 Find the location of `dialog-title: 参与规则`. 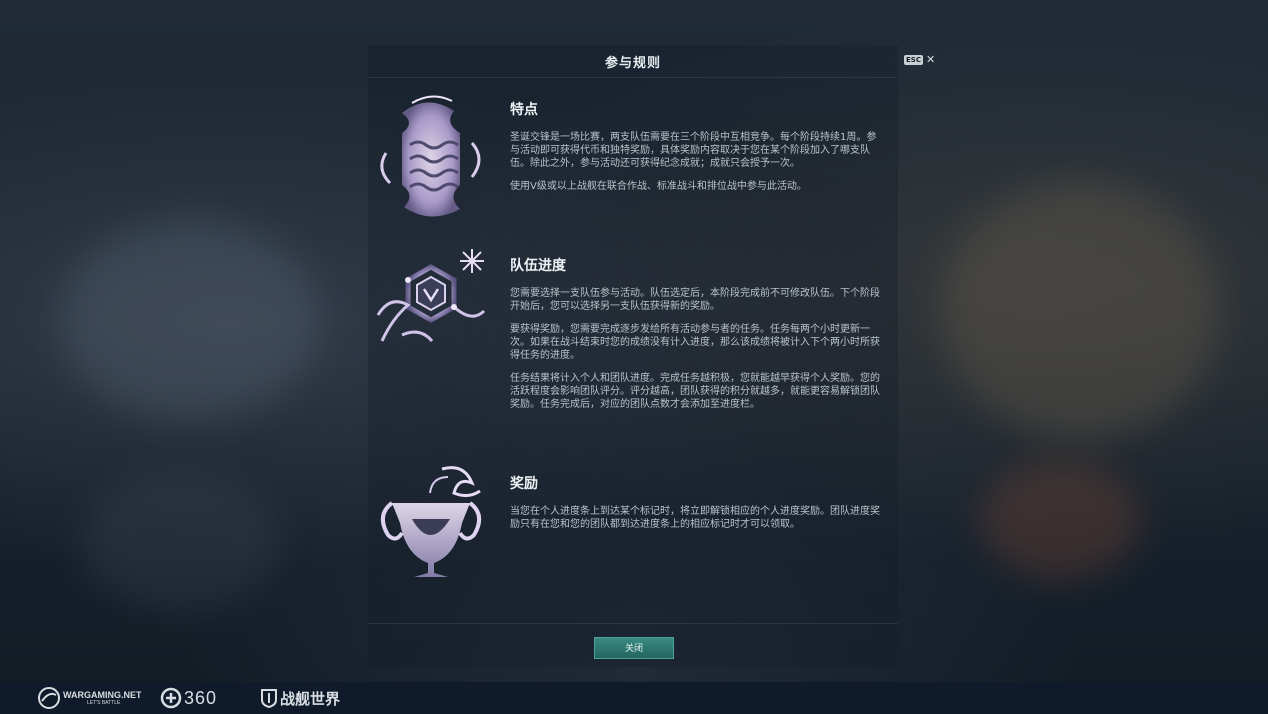

dialog-title: 参与规则 is located at coordinates (632, 63).